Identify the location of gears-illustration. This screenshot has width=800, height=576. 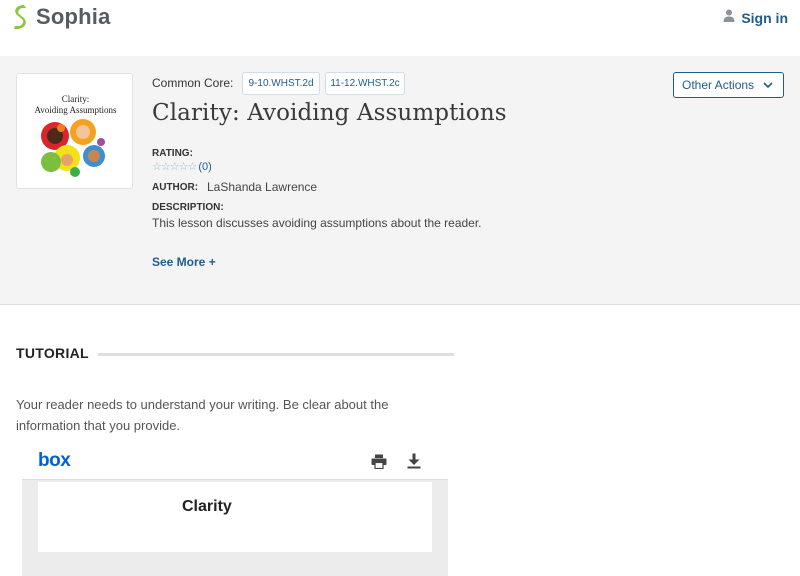
(73, 148).